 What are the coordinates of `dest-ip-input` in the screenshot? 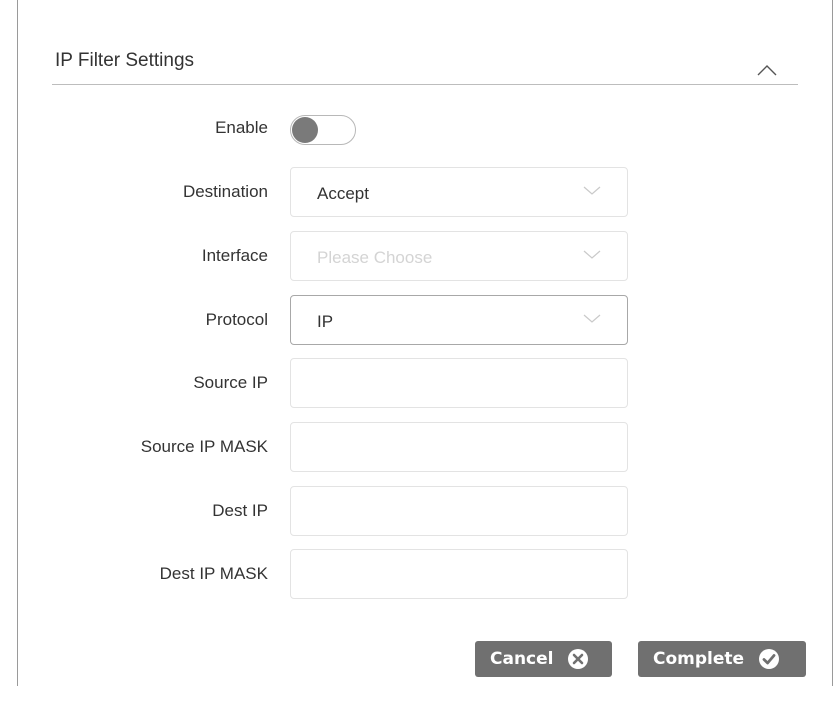 It's located at (459, 511).